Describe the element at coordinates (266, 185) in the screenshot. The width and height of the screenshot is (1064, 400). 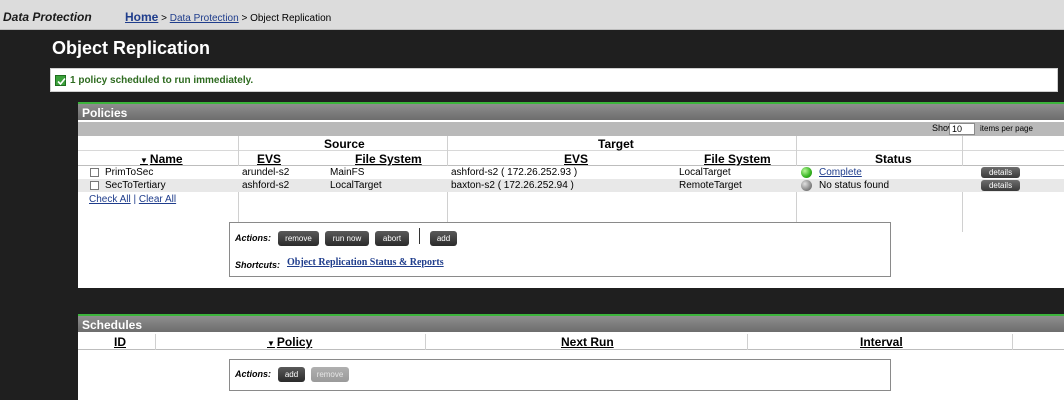
I see `source-evs: ashford-s2` at that location.